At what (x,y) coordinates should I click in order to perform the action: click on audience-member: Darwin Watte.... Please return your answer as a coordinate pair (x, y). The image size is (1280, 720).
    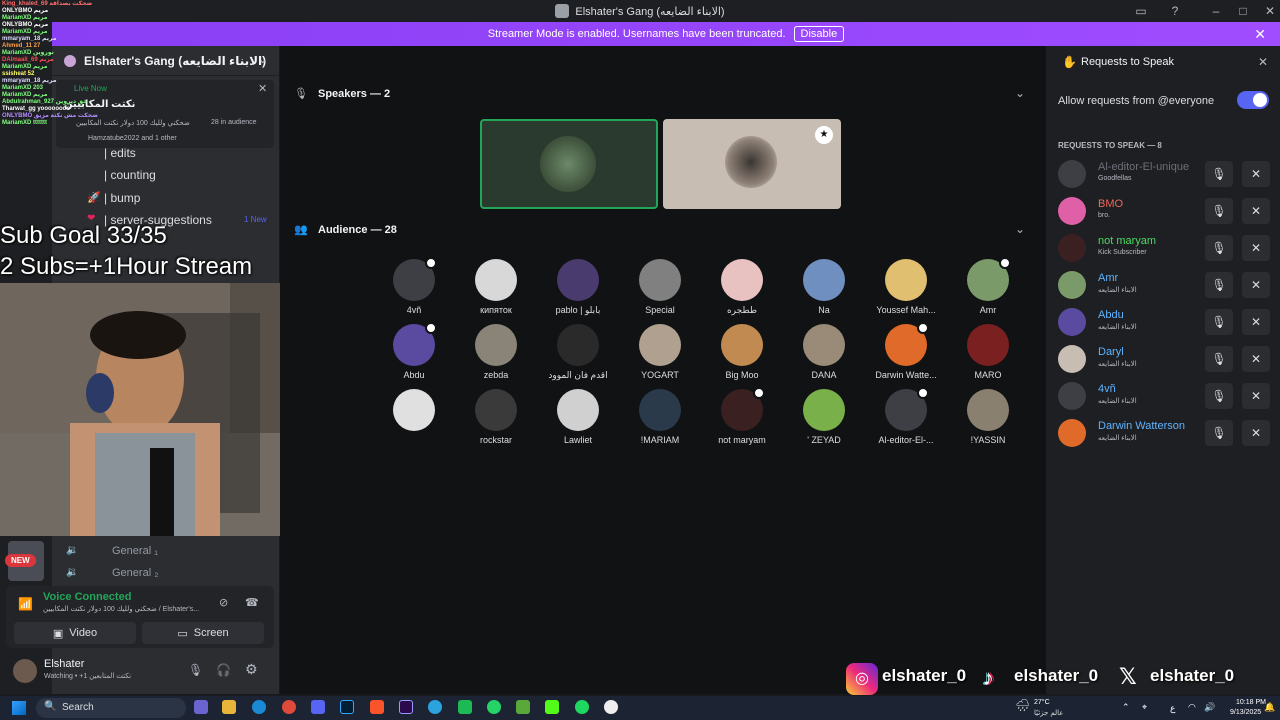
    Looking at the image, I should click on (906, 351).